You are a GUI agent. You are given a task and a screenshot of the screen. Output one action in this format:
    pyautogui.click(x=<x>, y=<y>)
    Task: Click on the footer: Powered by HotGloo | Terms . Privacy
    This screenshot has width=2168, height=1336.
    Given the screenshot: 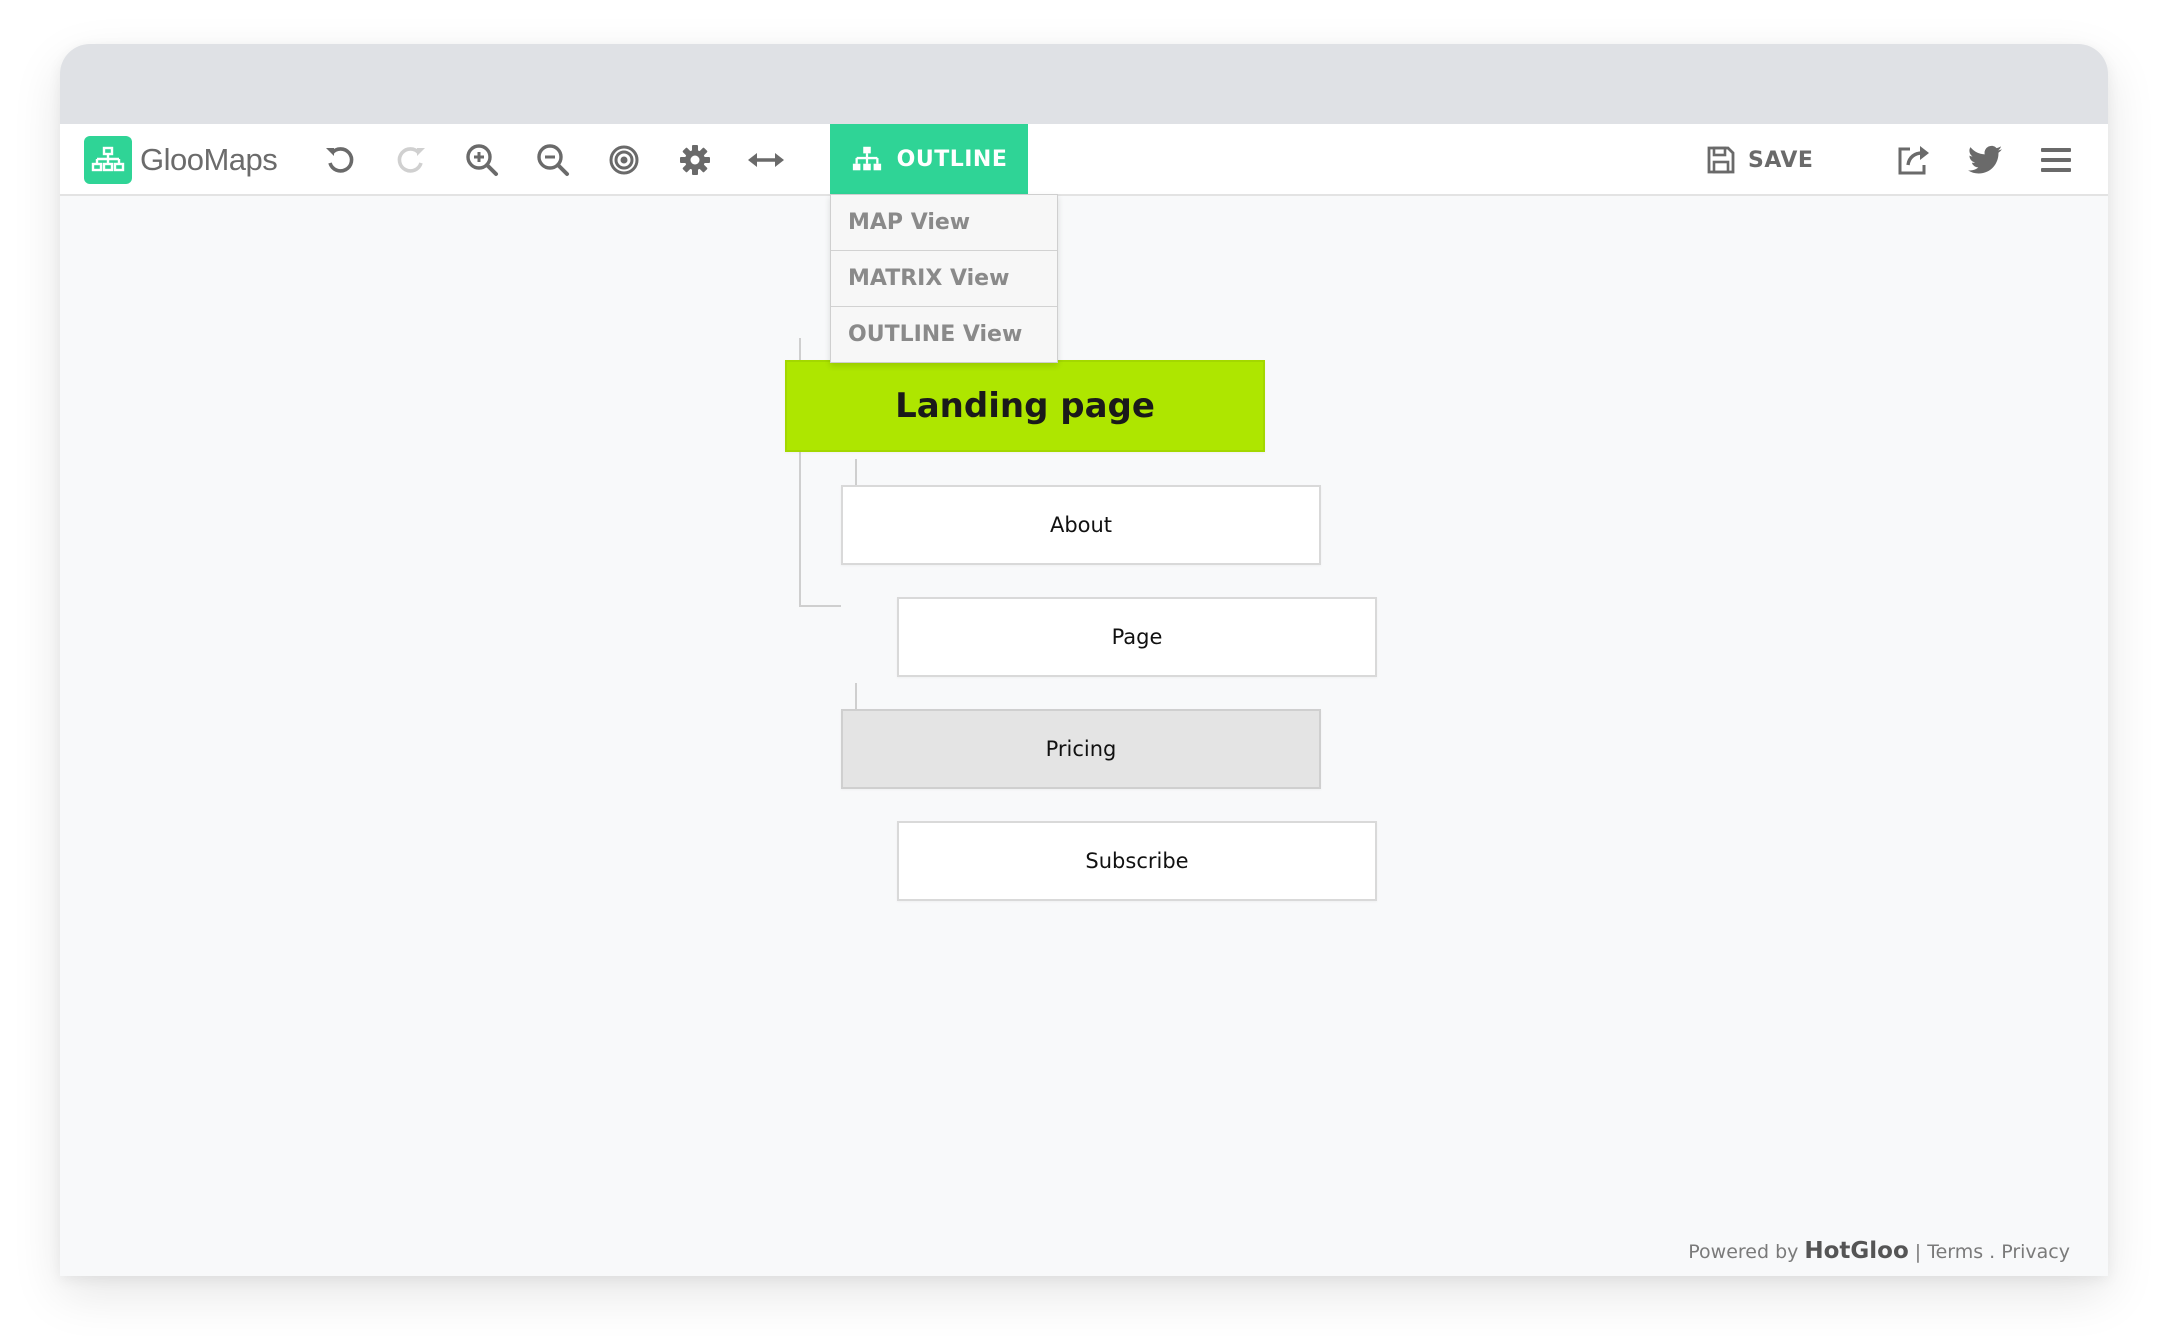 What is the action you would take?
    pyautogui.click(x=1879, y=1251)
    